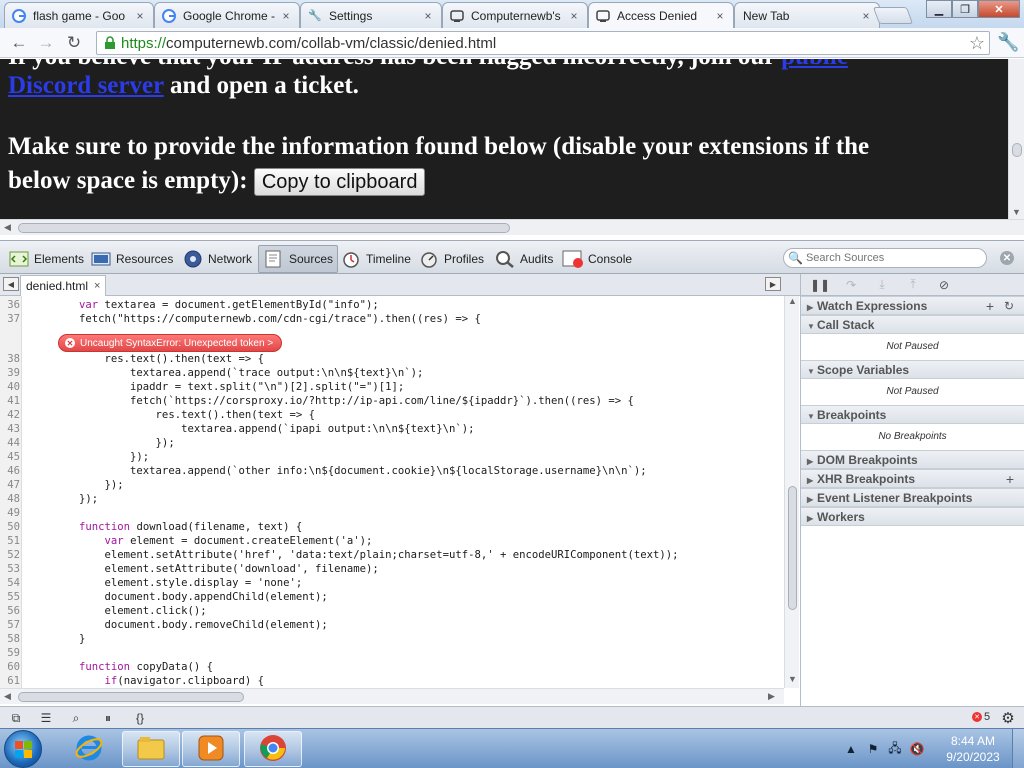 The height and width of the screenshot is (768, 1024). I want to click on show-desktop-button, so click(1018, 748).